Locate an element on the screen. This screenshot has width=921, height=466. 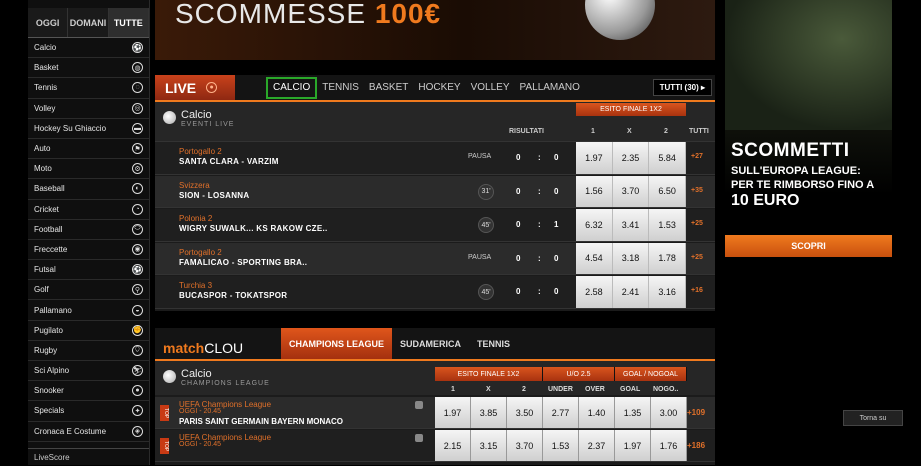
event-teams: BUCASPOR - TOKATSPOR is located at coordinates (233, 295).